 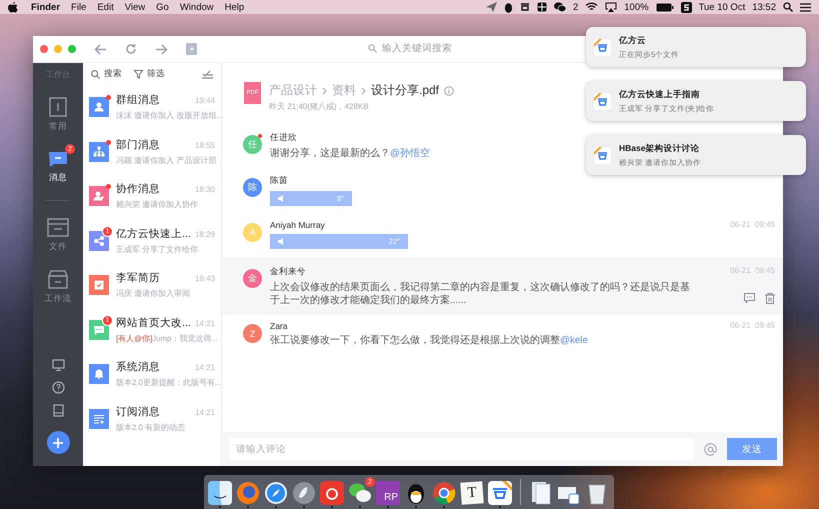 I want to click on notification-count: 2, so click(x=575, y=7).